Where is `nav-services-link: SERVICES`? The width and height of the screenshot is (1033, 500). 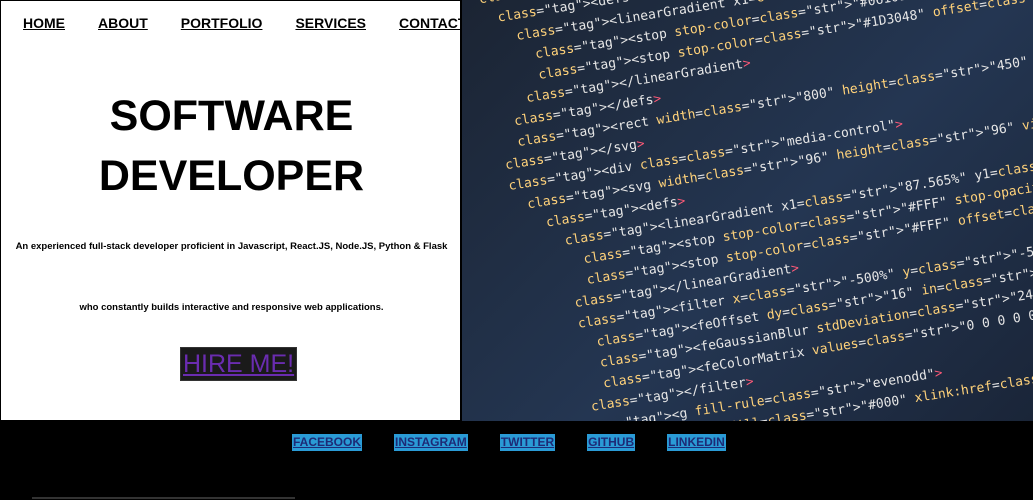
nav-services-link: SERVICES is located at coordinates (330, 23).